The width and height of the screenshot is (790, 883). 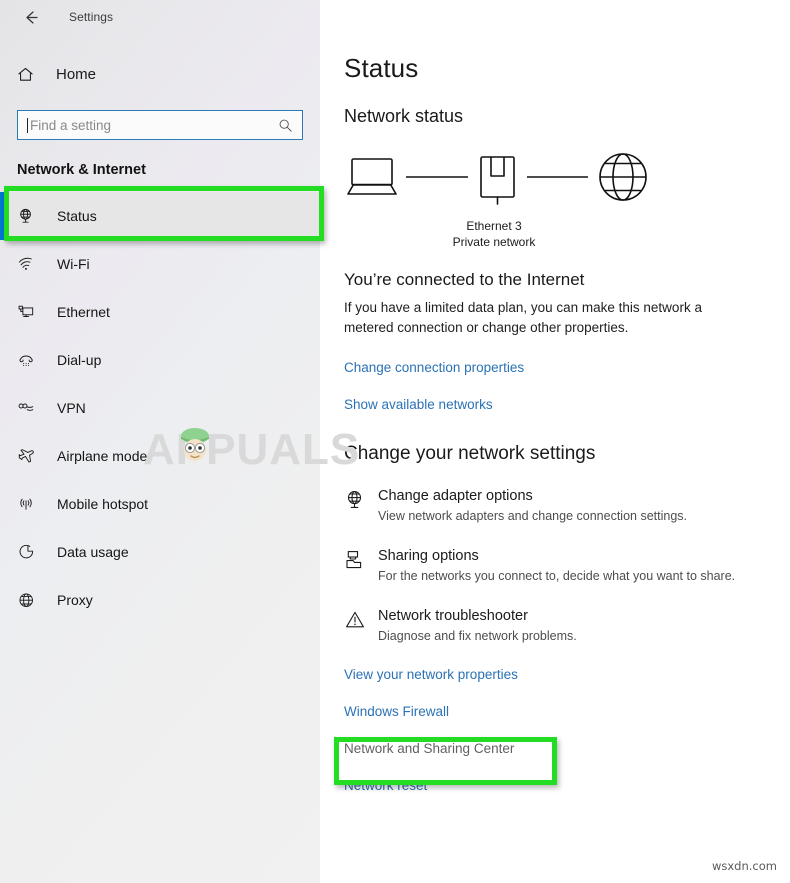 What do you see at coordinates (30, 552) in the screenshot?
I see `data-usage-icon` at bounding box center [30, 552].